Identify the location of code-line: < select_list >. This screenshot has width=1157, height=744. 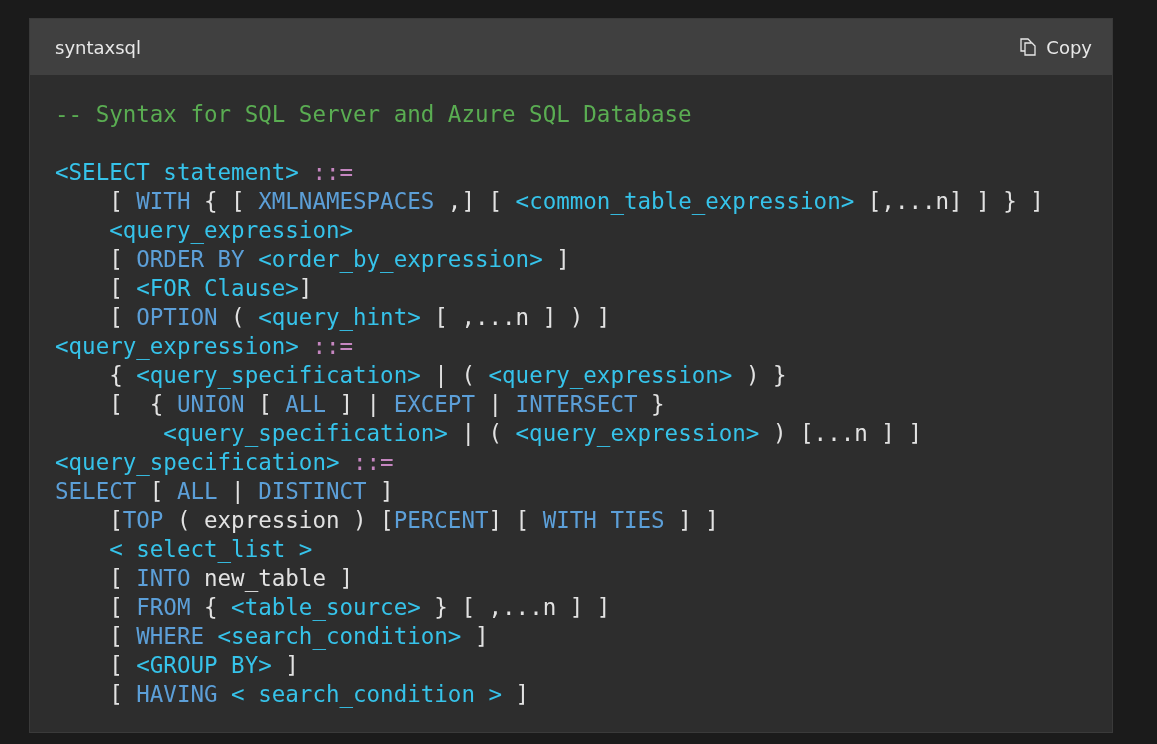
(210, 549).